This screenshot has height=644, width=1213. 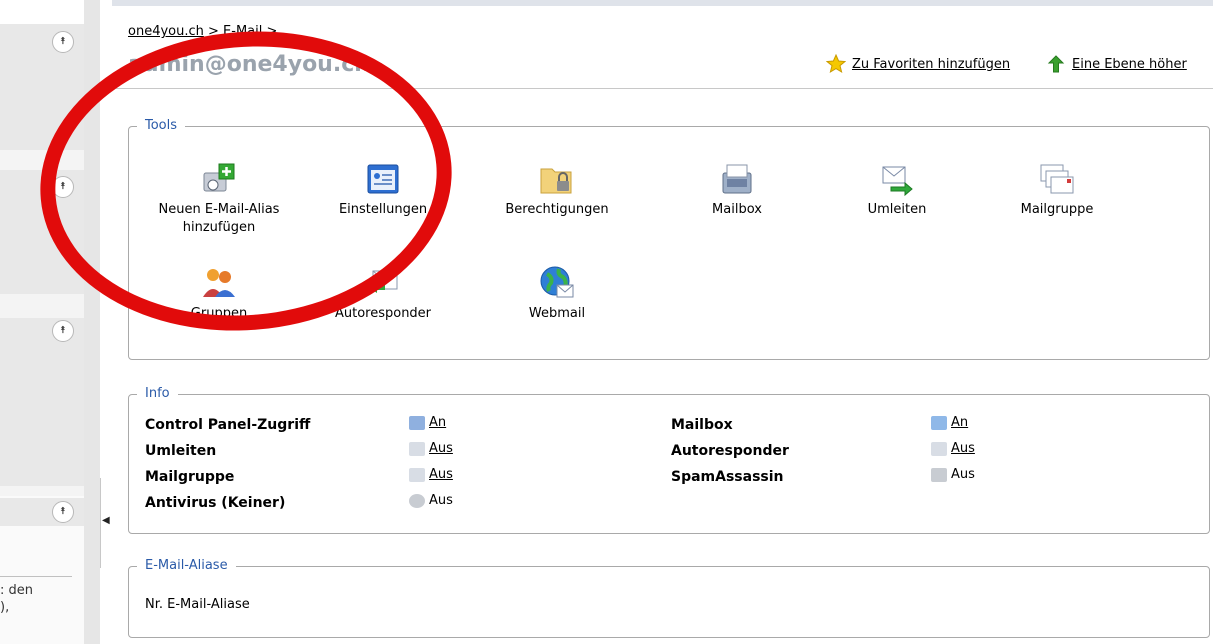 What do you see at coordinates (427, 422) in the screenshot?
I see `info-value-cp-access: An` at bounding box center [427, 422].